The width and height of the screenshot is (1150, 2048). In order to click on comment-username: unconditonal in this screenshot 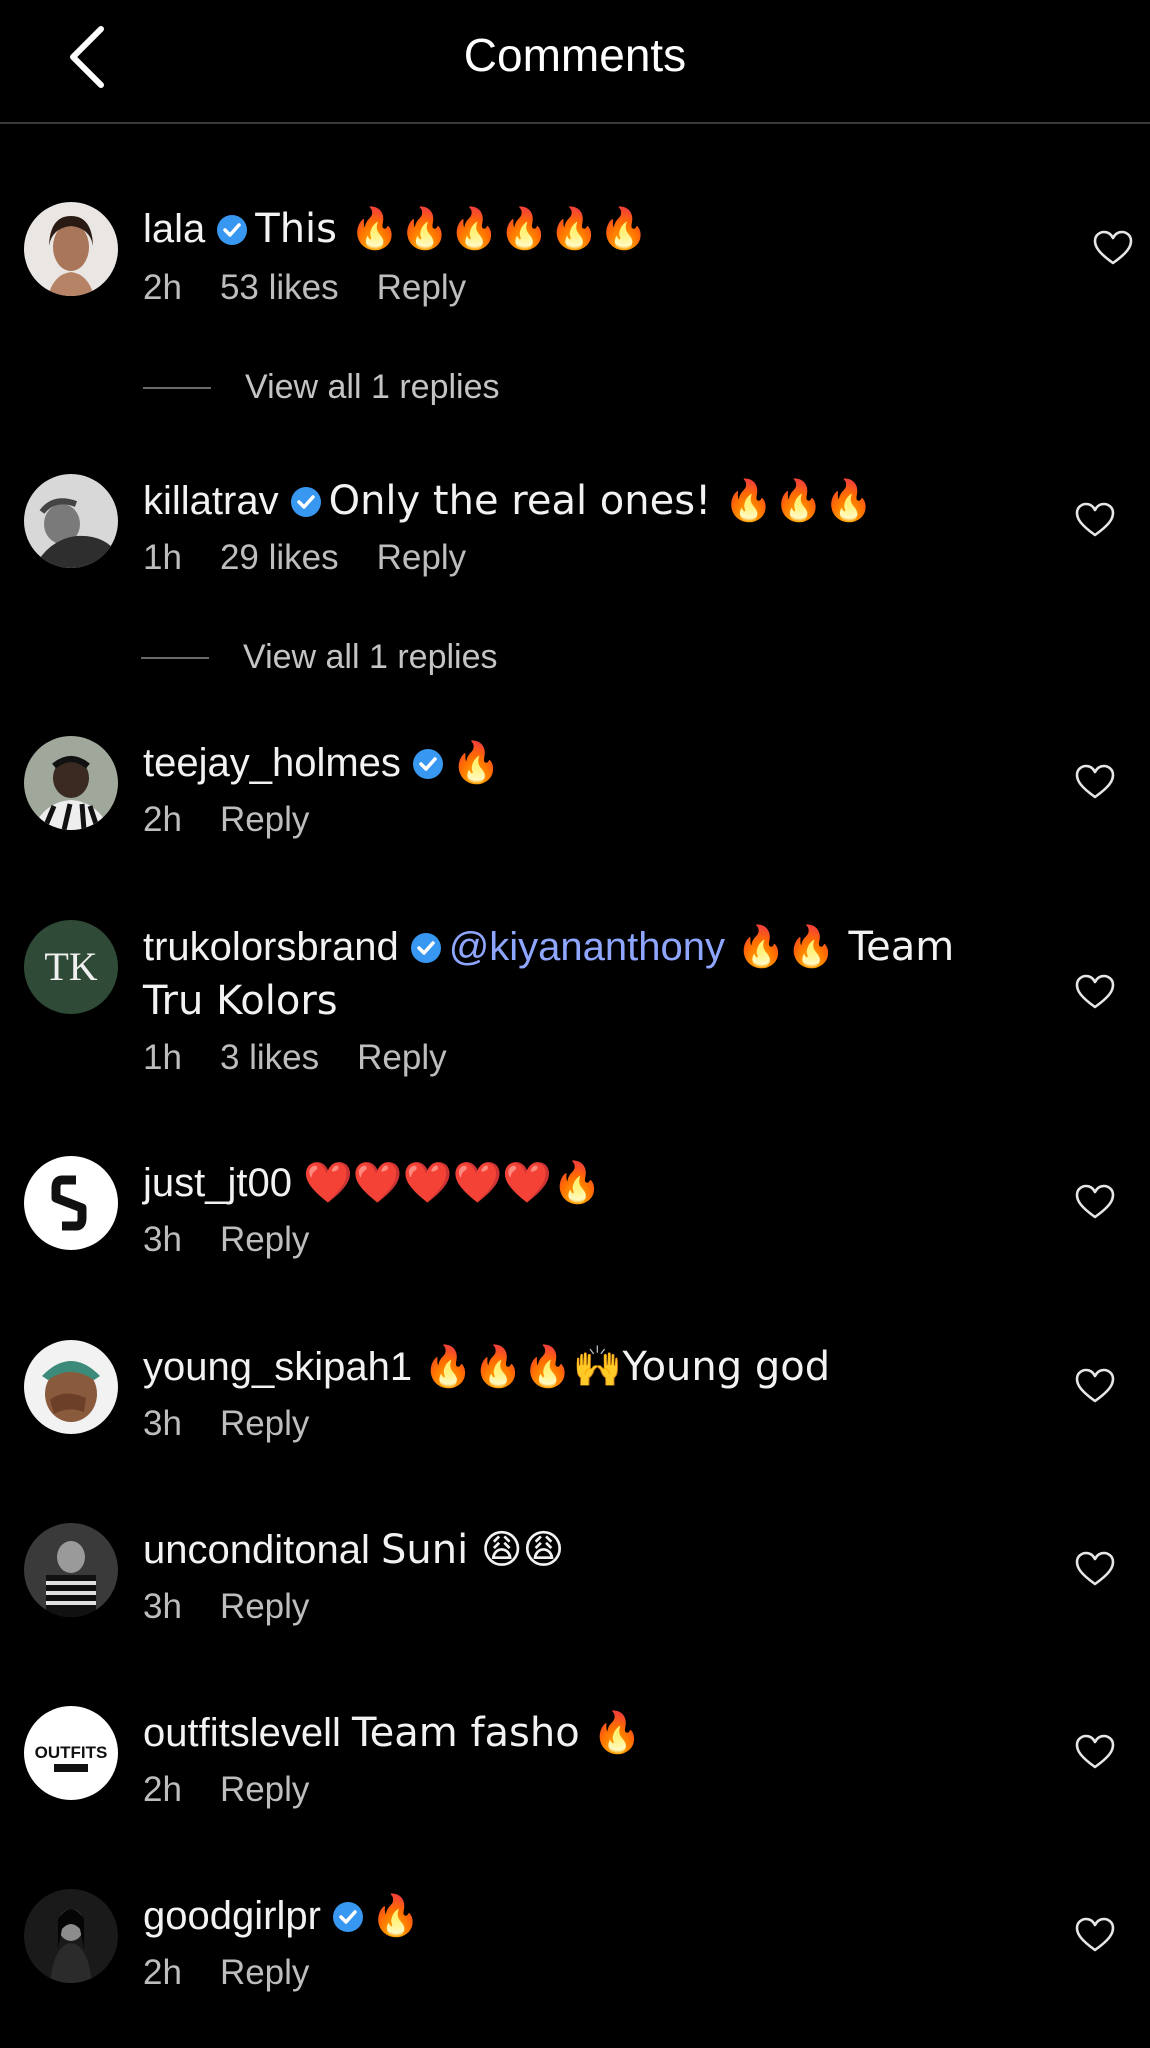, I will do `click(256, 1550)`.